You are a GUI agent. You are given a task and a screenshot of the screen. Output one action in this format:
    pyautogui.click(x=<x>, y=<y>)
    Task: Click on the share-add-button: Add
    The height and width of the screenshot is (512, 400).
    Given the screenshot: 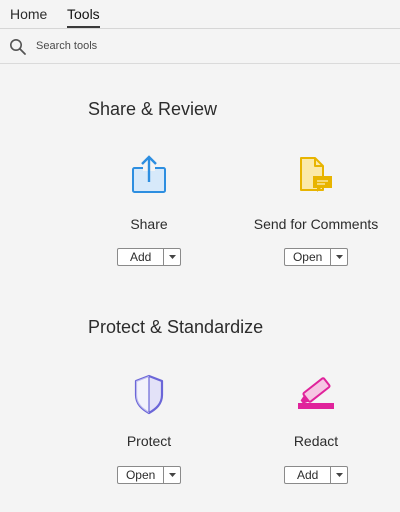 What is the action you would take?
    pyautogui.click(x=141, y=257)
    